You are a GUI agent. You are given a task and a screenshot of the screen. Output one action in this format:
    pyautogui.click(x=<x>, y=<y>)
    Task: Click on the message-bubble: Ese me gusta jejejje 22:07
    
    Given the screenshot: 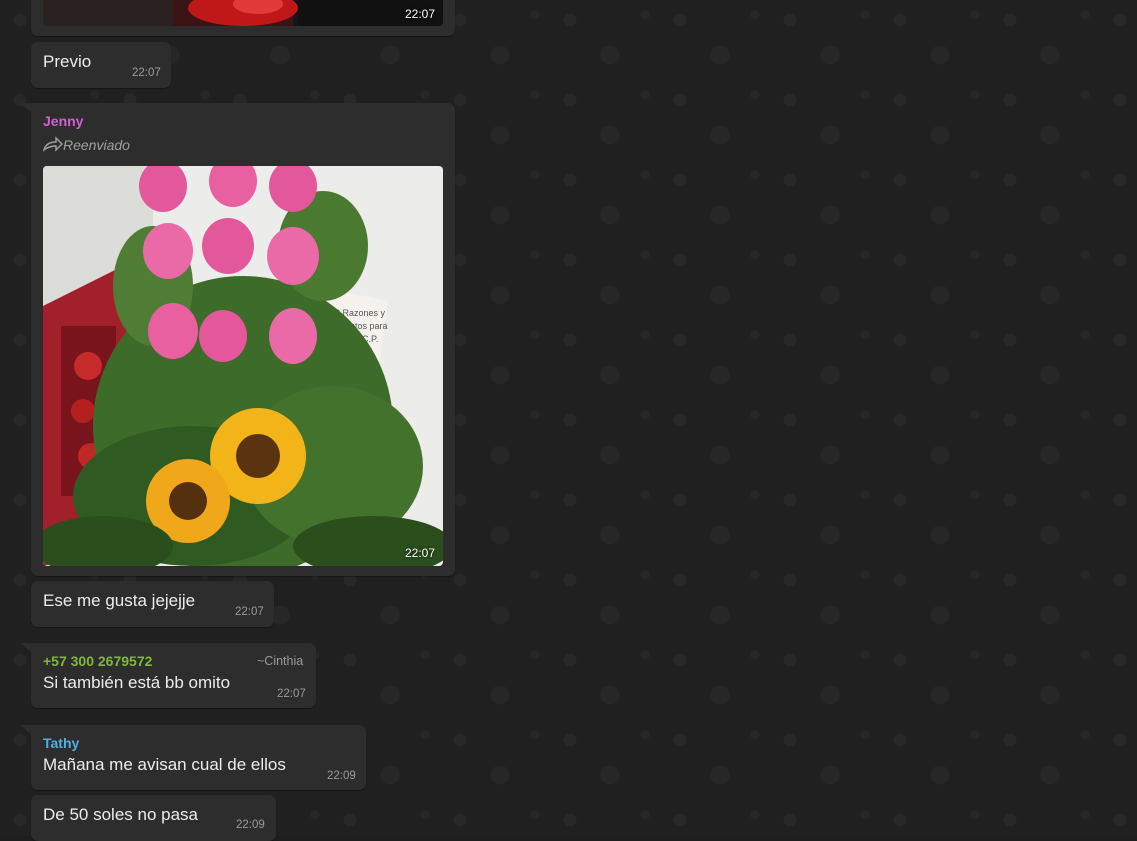 What is the action you would take?
    pyautogui.click(x=152, y=604)
    